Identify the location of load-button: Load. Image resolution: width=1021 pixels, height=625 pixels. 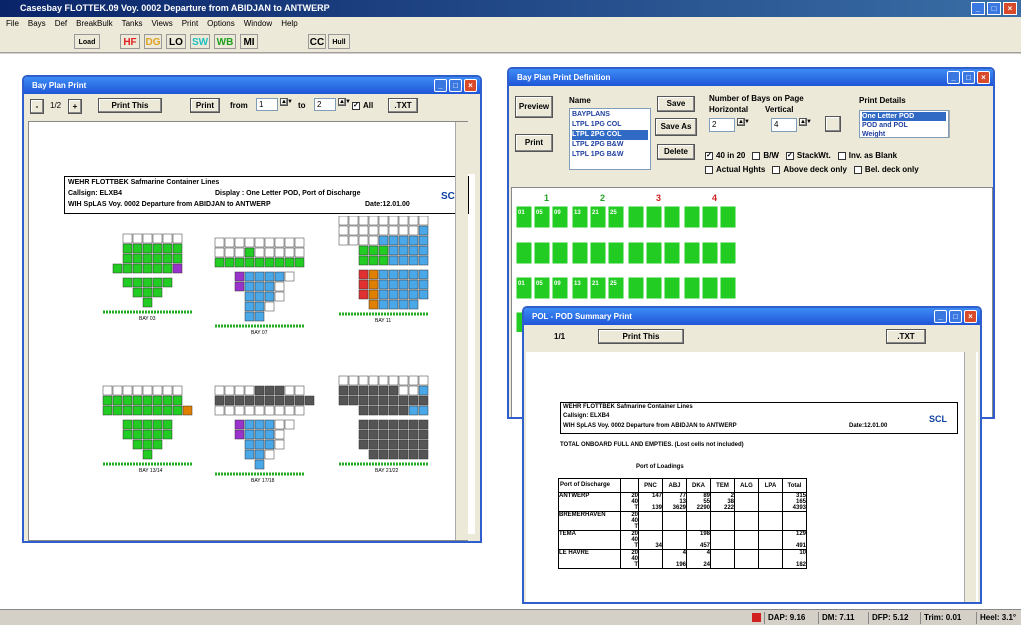
(87, 41).